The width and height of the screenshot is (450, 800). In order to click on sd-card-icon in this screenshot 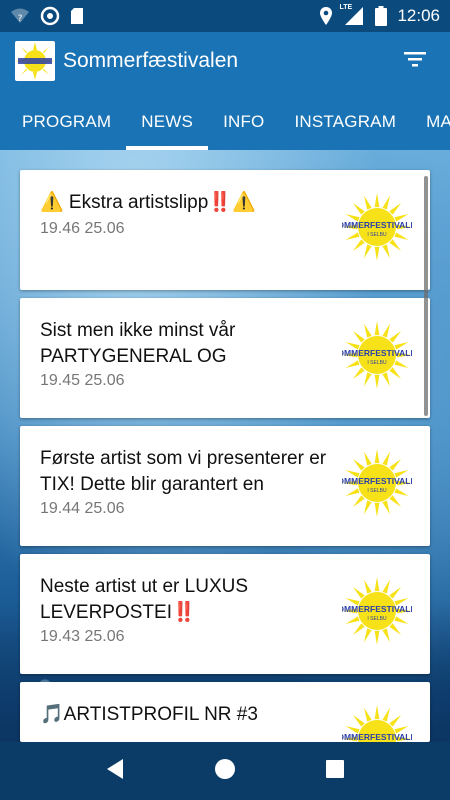, I will do `click(77, 16)`.